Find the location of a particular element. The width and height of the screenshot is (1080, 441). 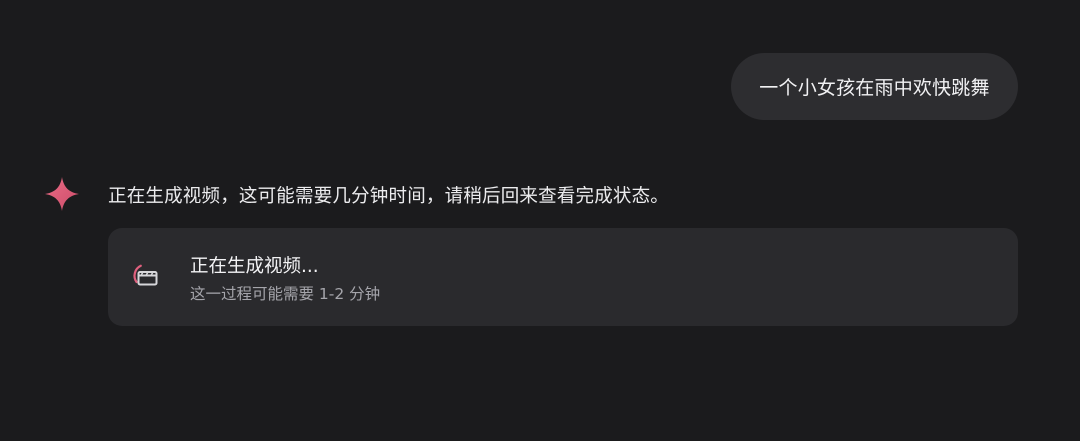

assistant-message-row: 正在生成视频，这可能需要几分钟时间，请稍后回来查看完成状态。 is located at coordinates (540, 194).